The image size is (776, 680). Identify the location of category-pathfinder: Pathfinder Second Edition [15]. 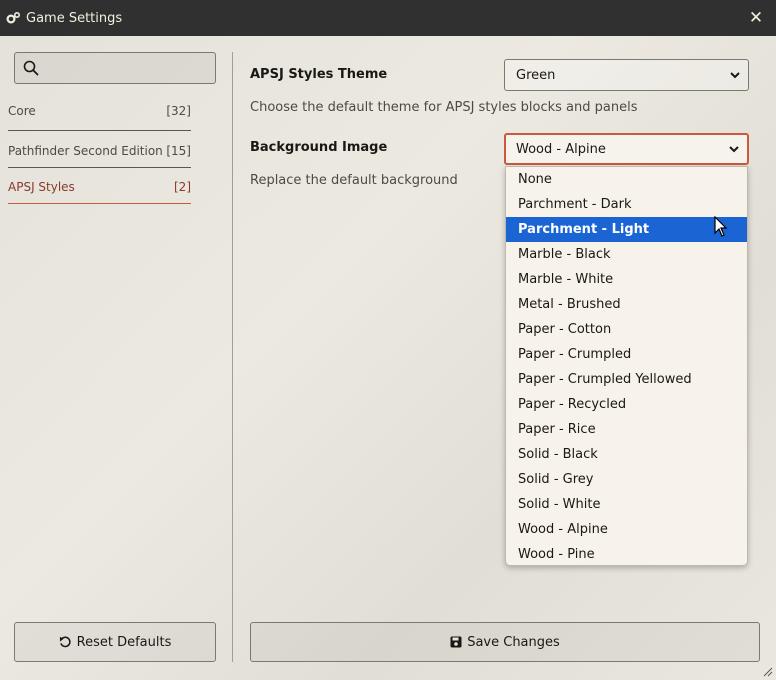
(99, 151).